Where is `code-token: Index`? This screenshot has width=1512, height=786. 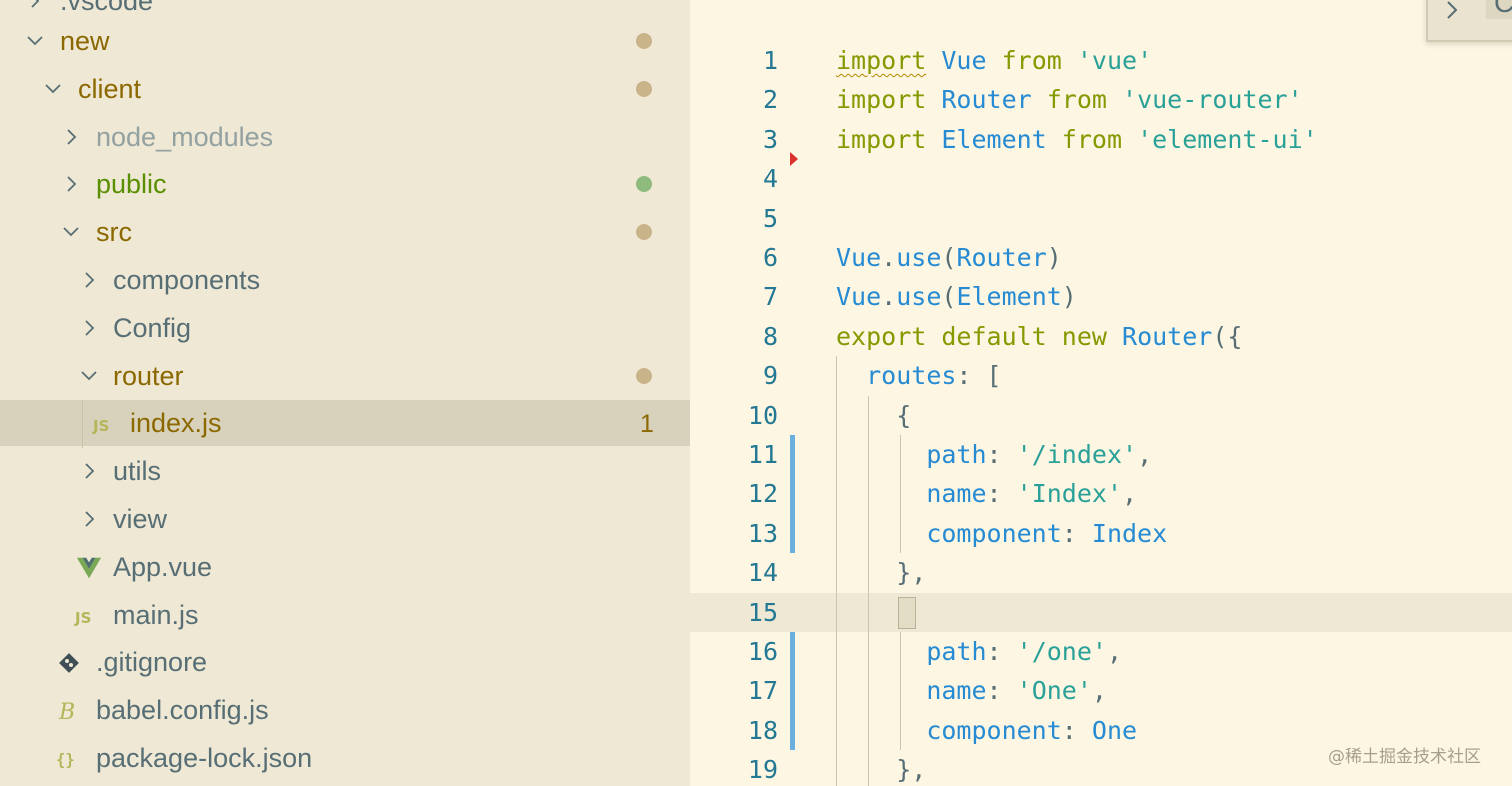 code-token: Index is located at coordinates (1129, 533).